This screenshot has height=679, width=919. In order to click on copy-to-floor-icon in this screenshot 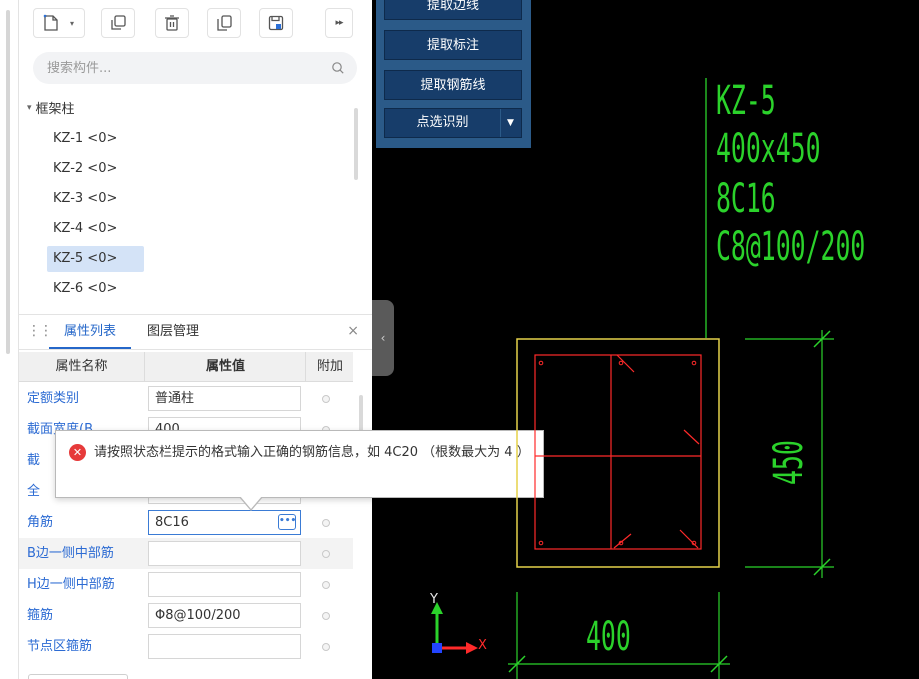, I will do `click(224, 23)`.